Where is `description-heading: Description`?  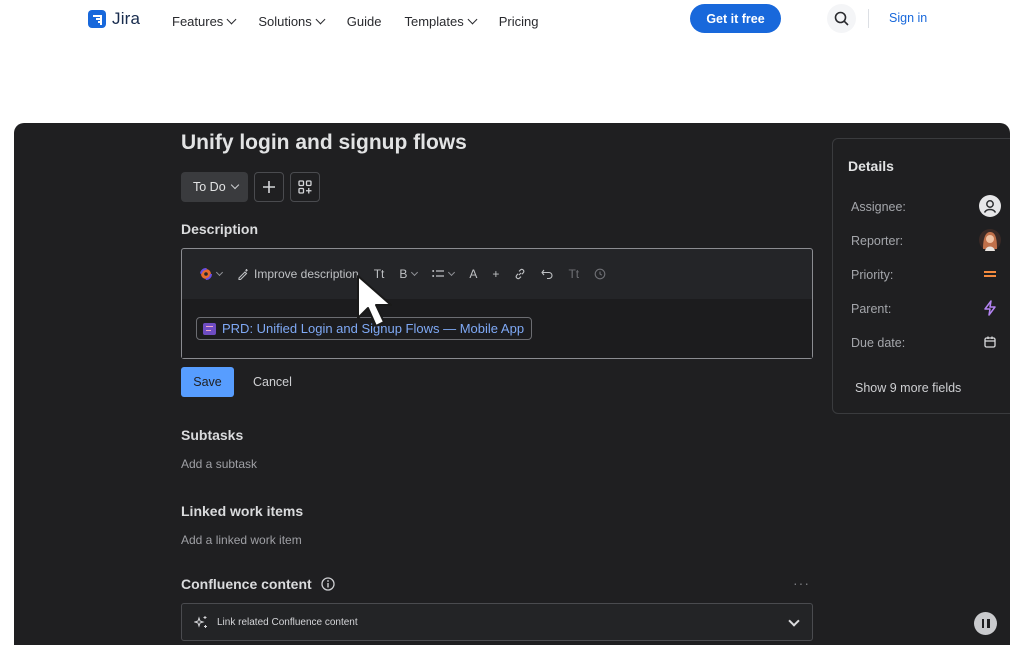
description-heading: Description is located at coordinates (220, 229).